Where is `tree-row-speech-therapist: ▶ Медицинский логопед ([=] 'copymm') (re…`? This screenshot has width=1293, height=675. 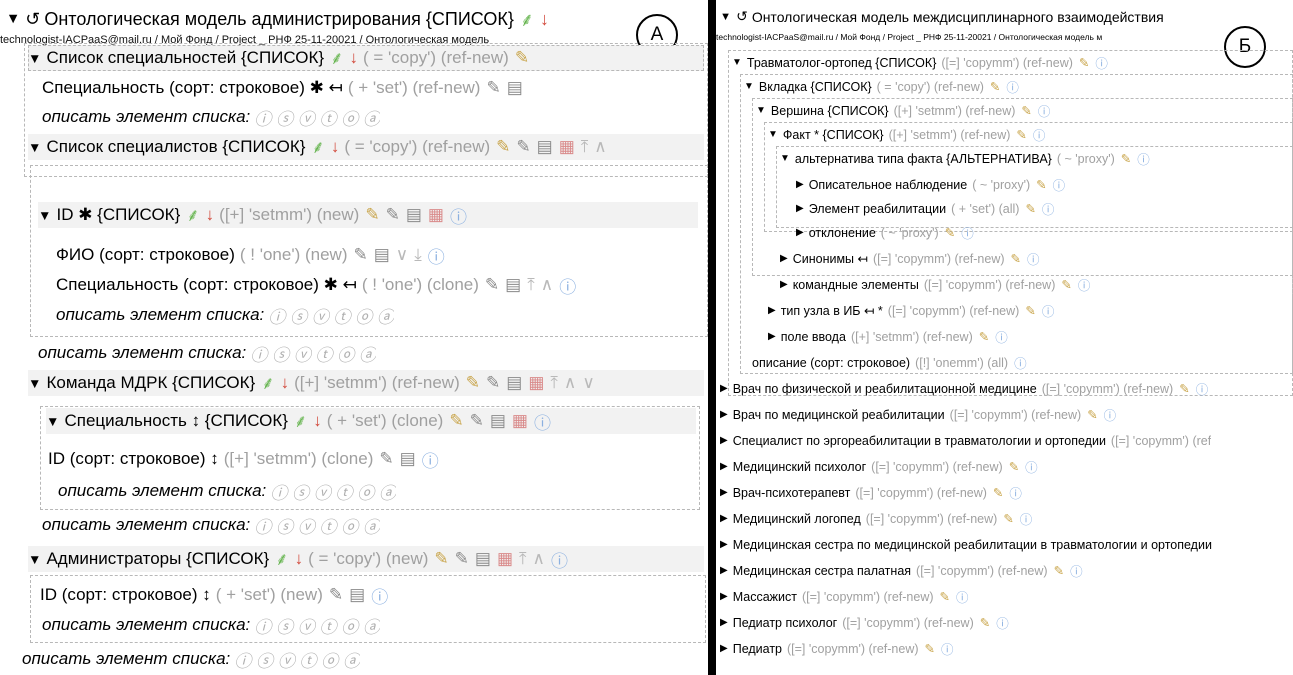
tree-row-speech-therapist: ▶ Медицинский логопед ([=] 'copymm') (re… is located at coordinates (876, 518).